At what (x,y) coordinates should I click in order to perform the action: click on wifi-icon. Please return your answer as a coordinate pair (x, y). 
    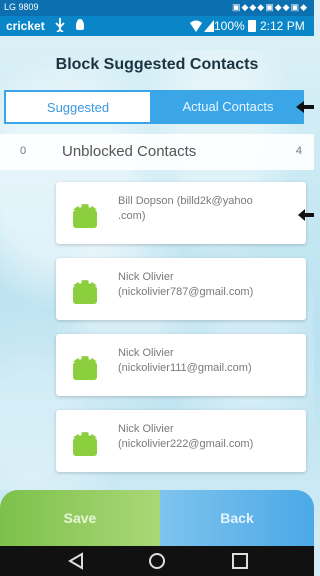
    Looking at the image, I should click on (196, 26).